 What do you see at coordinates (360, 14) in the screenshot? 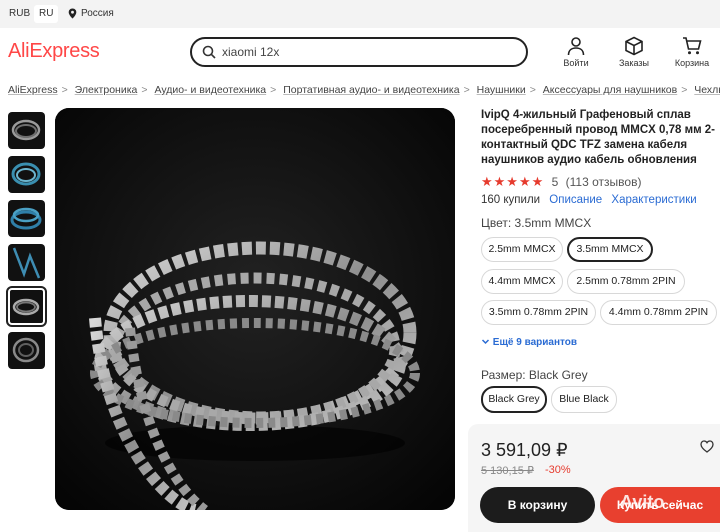
I see `top-strip: RUB RU Россия` at bounding box center [360, 14].